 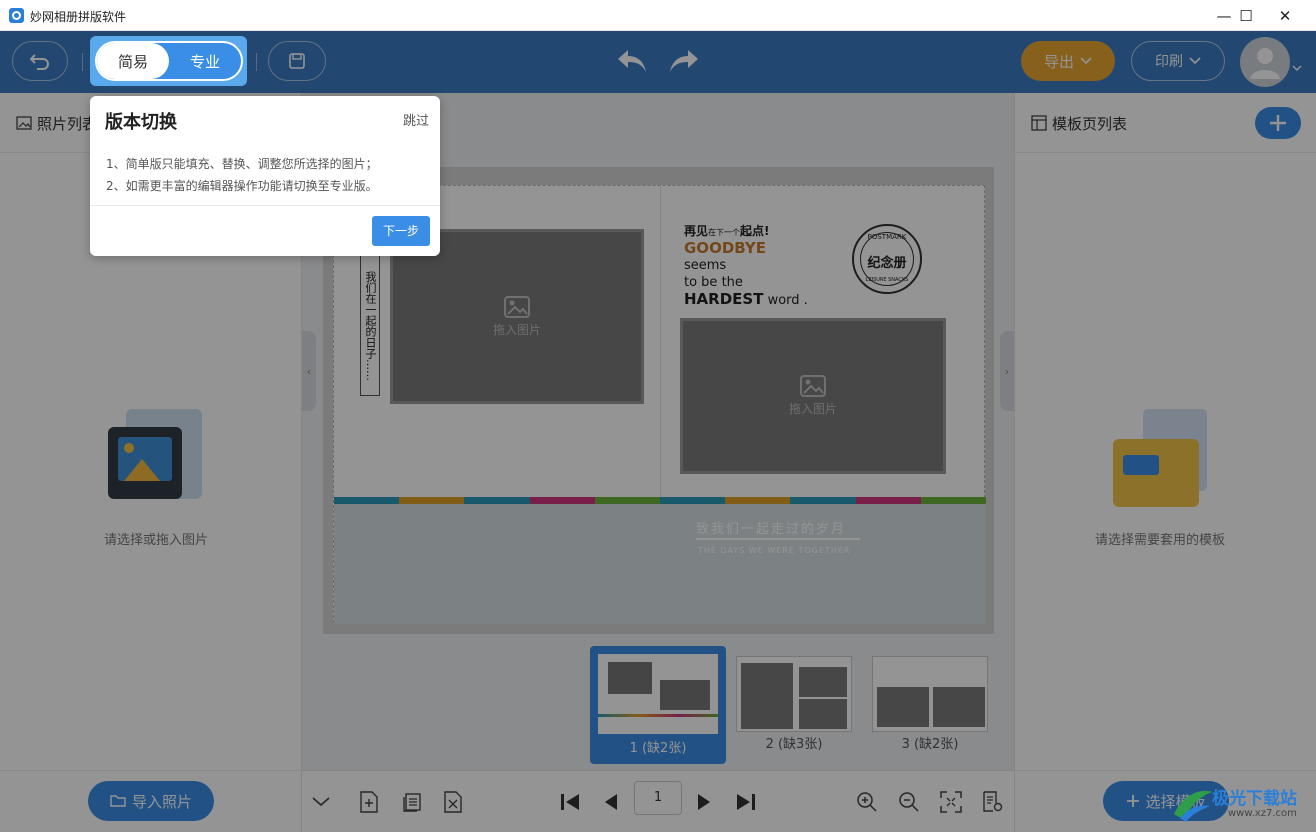 I want to click on skip-button: 跳过, so click(x=416, y=119).